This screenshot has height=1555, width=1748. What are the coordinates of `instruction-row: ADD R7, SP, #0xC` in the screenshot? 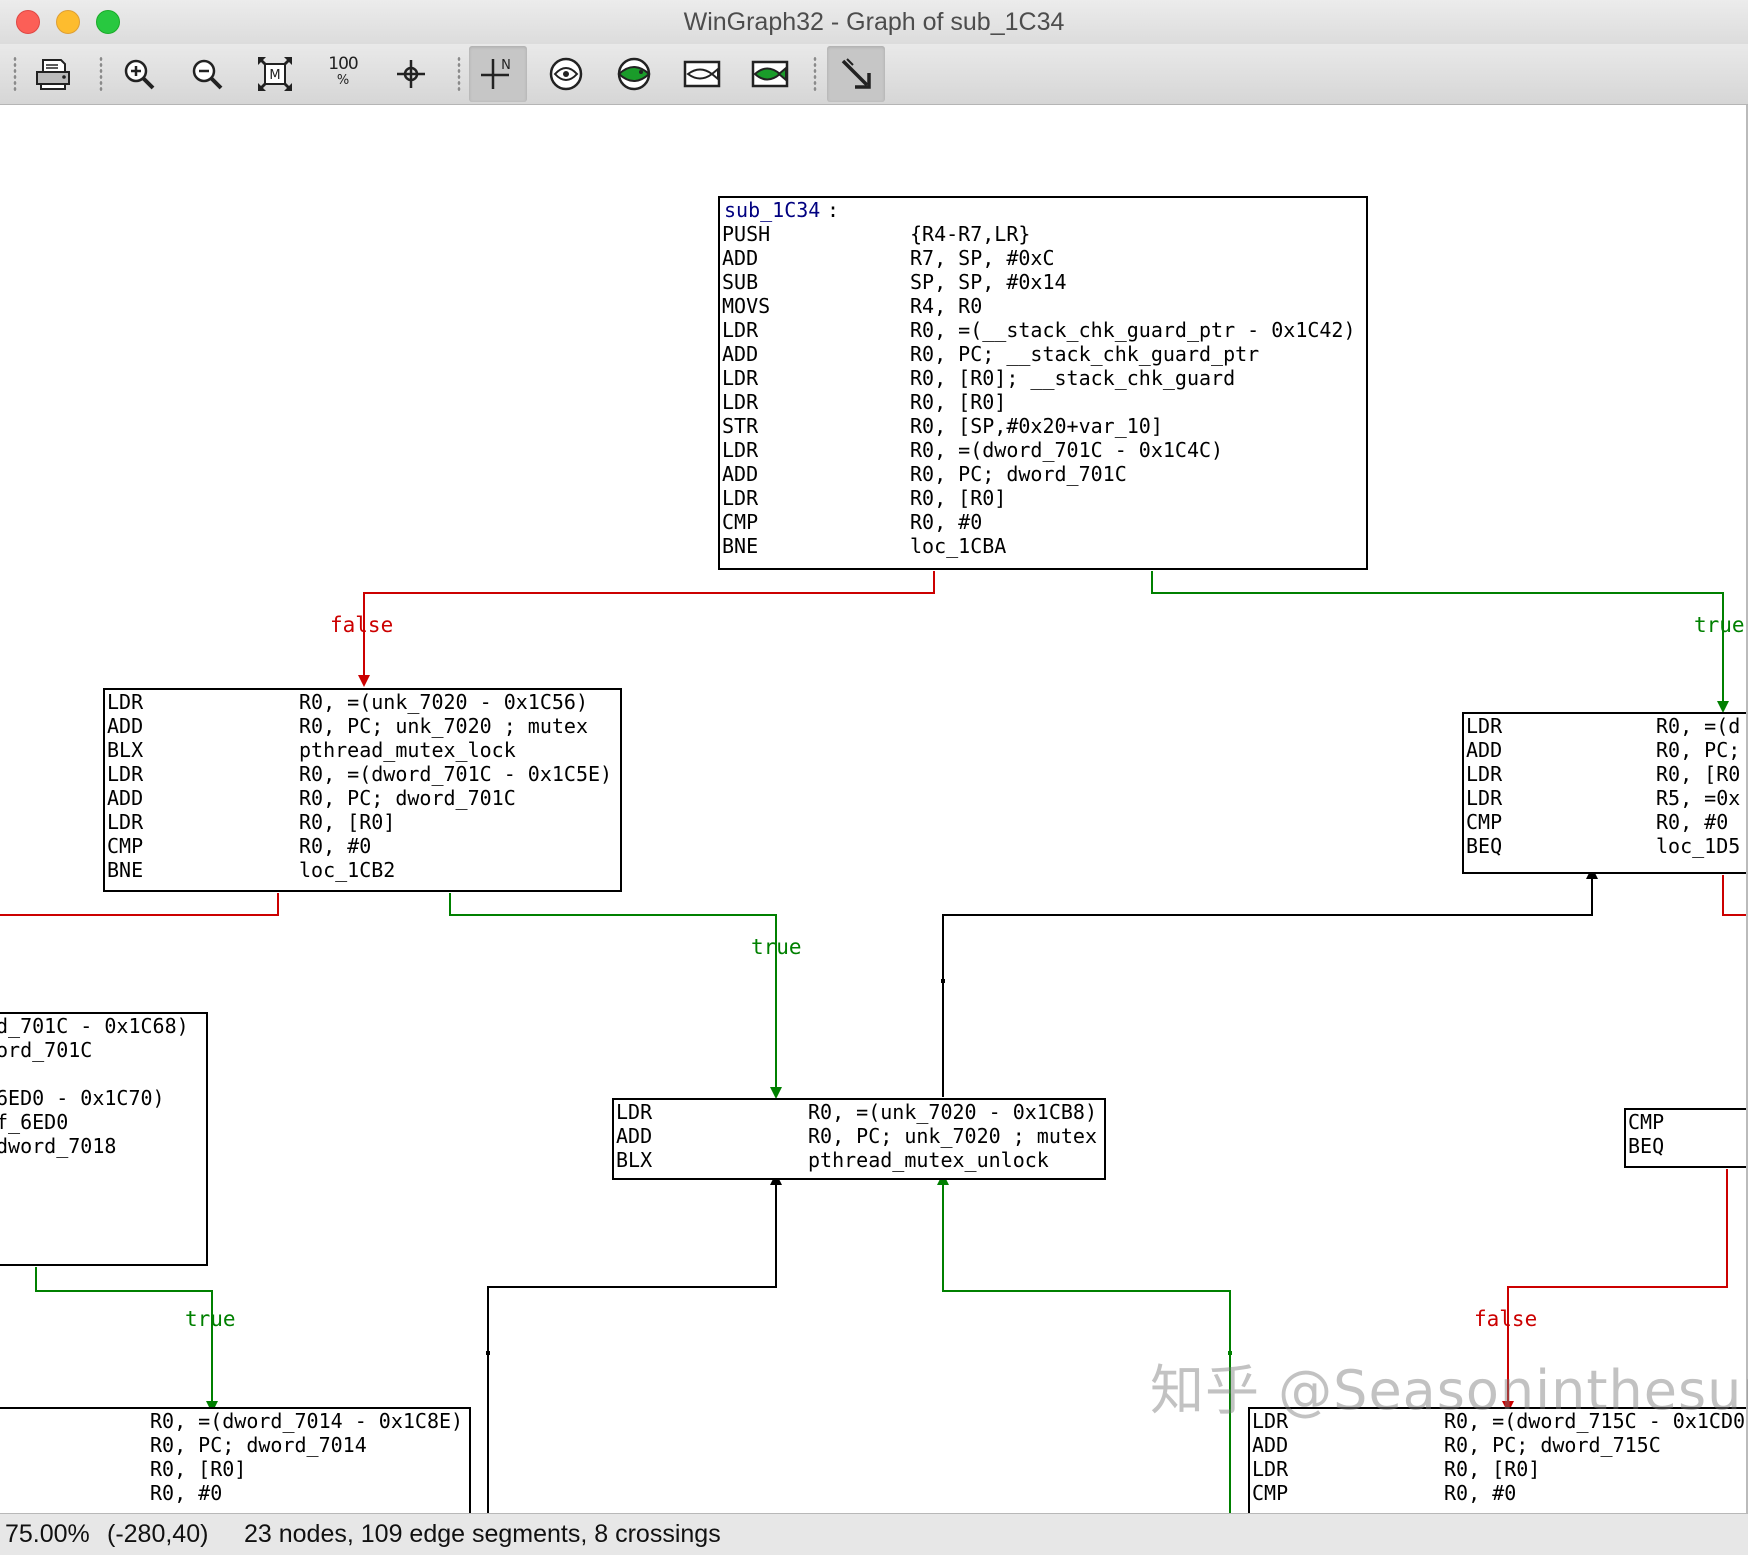 It's located at (1043, 258).